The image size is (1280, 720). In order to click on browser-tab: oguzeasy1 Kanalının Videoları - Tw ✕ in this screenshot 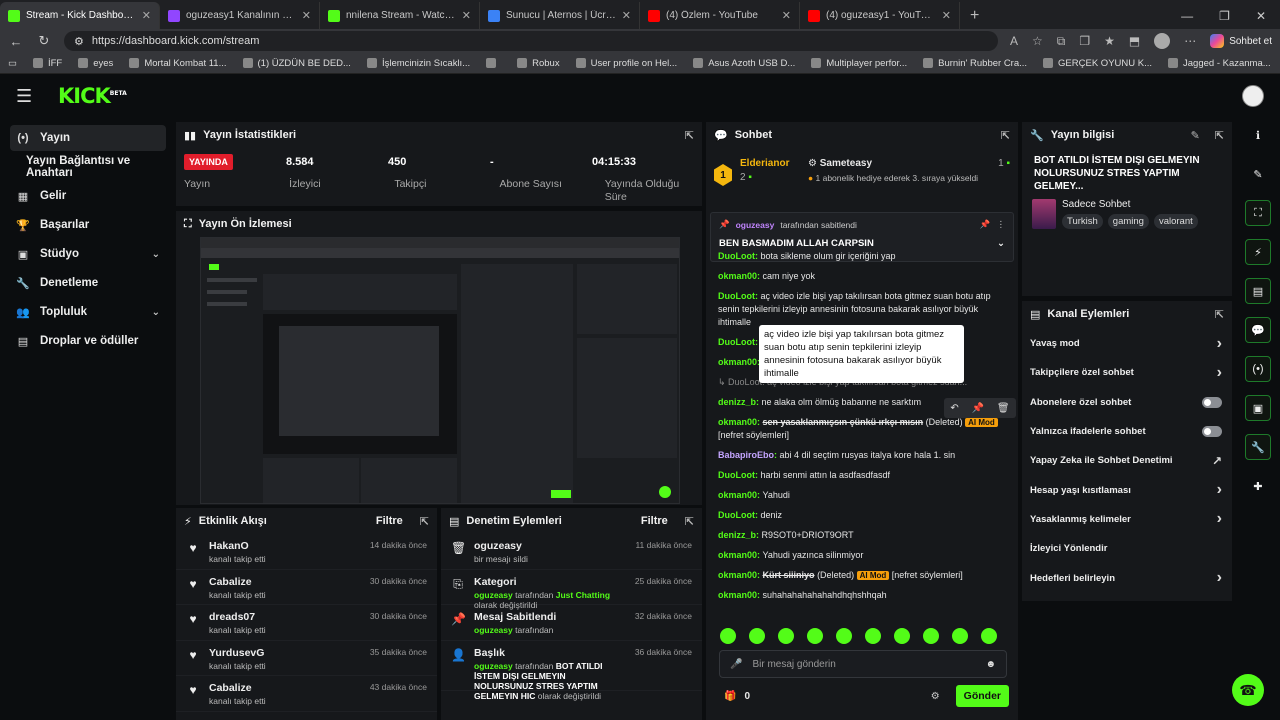, I will do `click(240, 15)`.